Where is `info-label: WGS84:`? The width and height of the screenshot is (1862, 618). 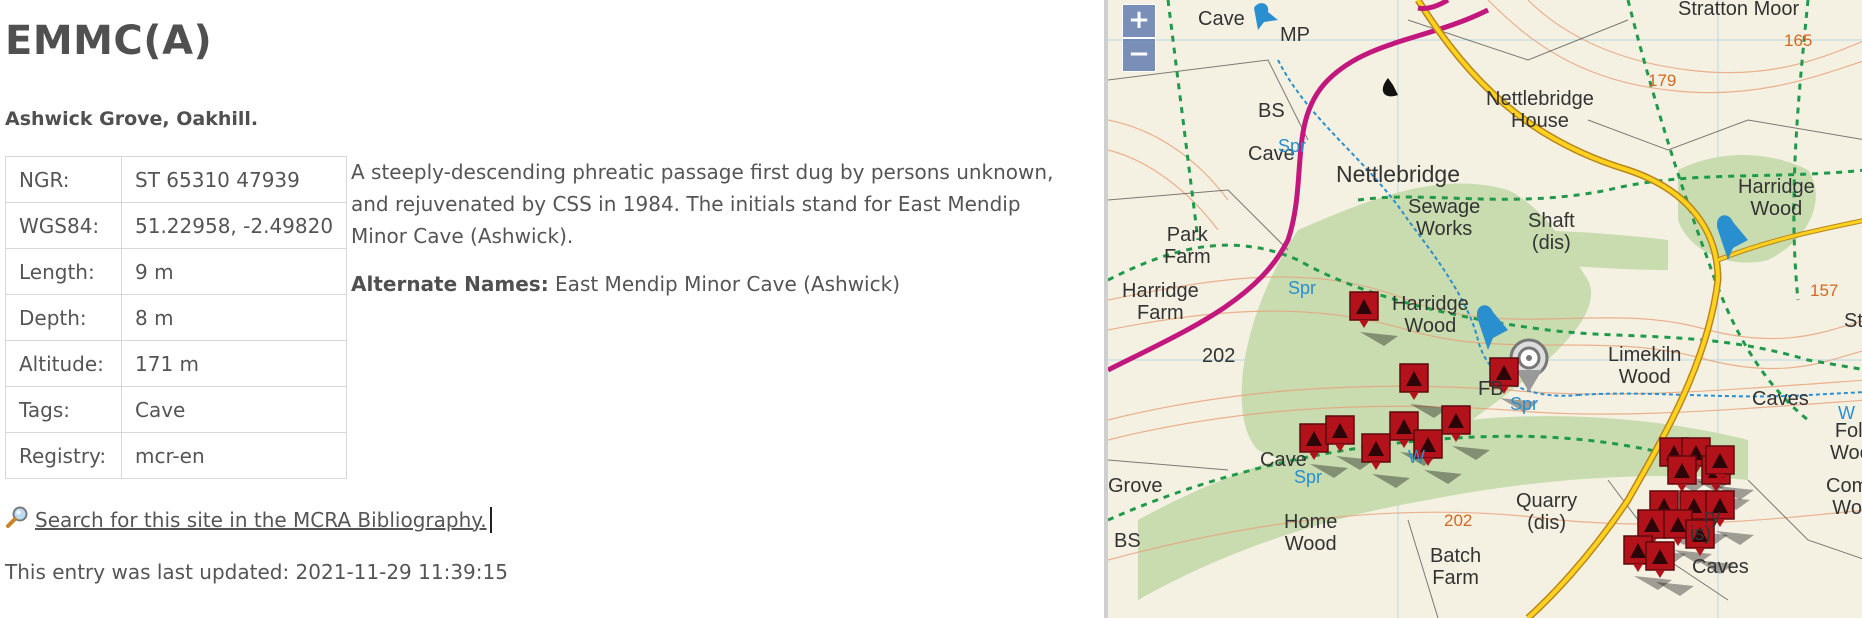
info-label: WGS84: is located at coordinates (63, 225).